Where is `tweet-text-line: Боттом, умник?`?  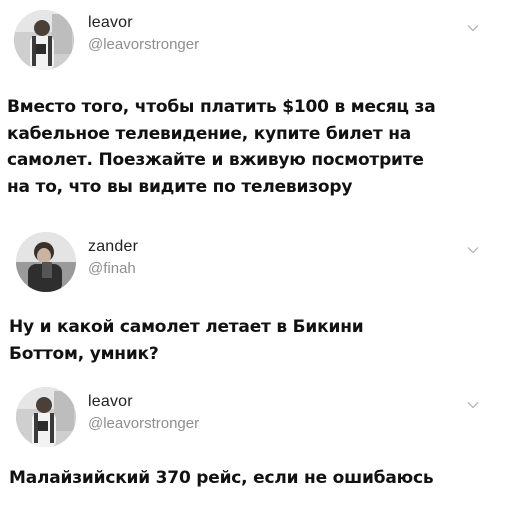 tweet-text-line: Боттом, умник? is located at coordinates (84, 353).